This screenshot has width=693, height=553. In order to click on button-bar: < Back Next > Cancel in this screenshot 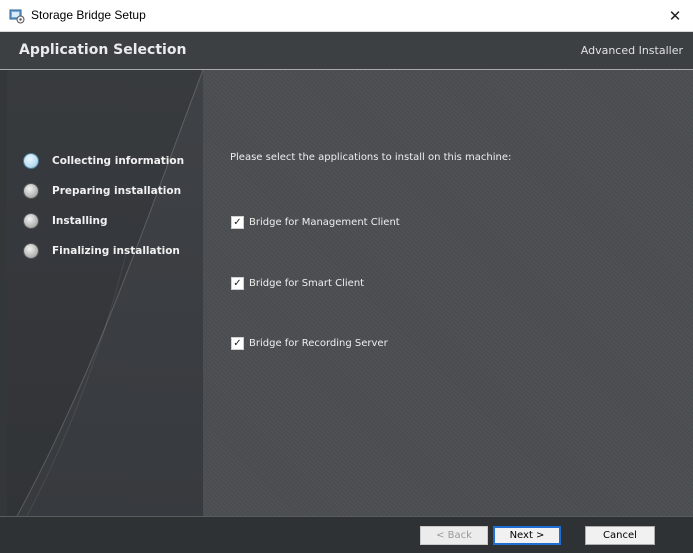, I will do `click(346, 534)`.